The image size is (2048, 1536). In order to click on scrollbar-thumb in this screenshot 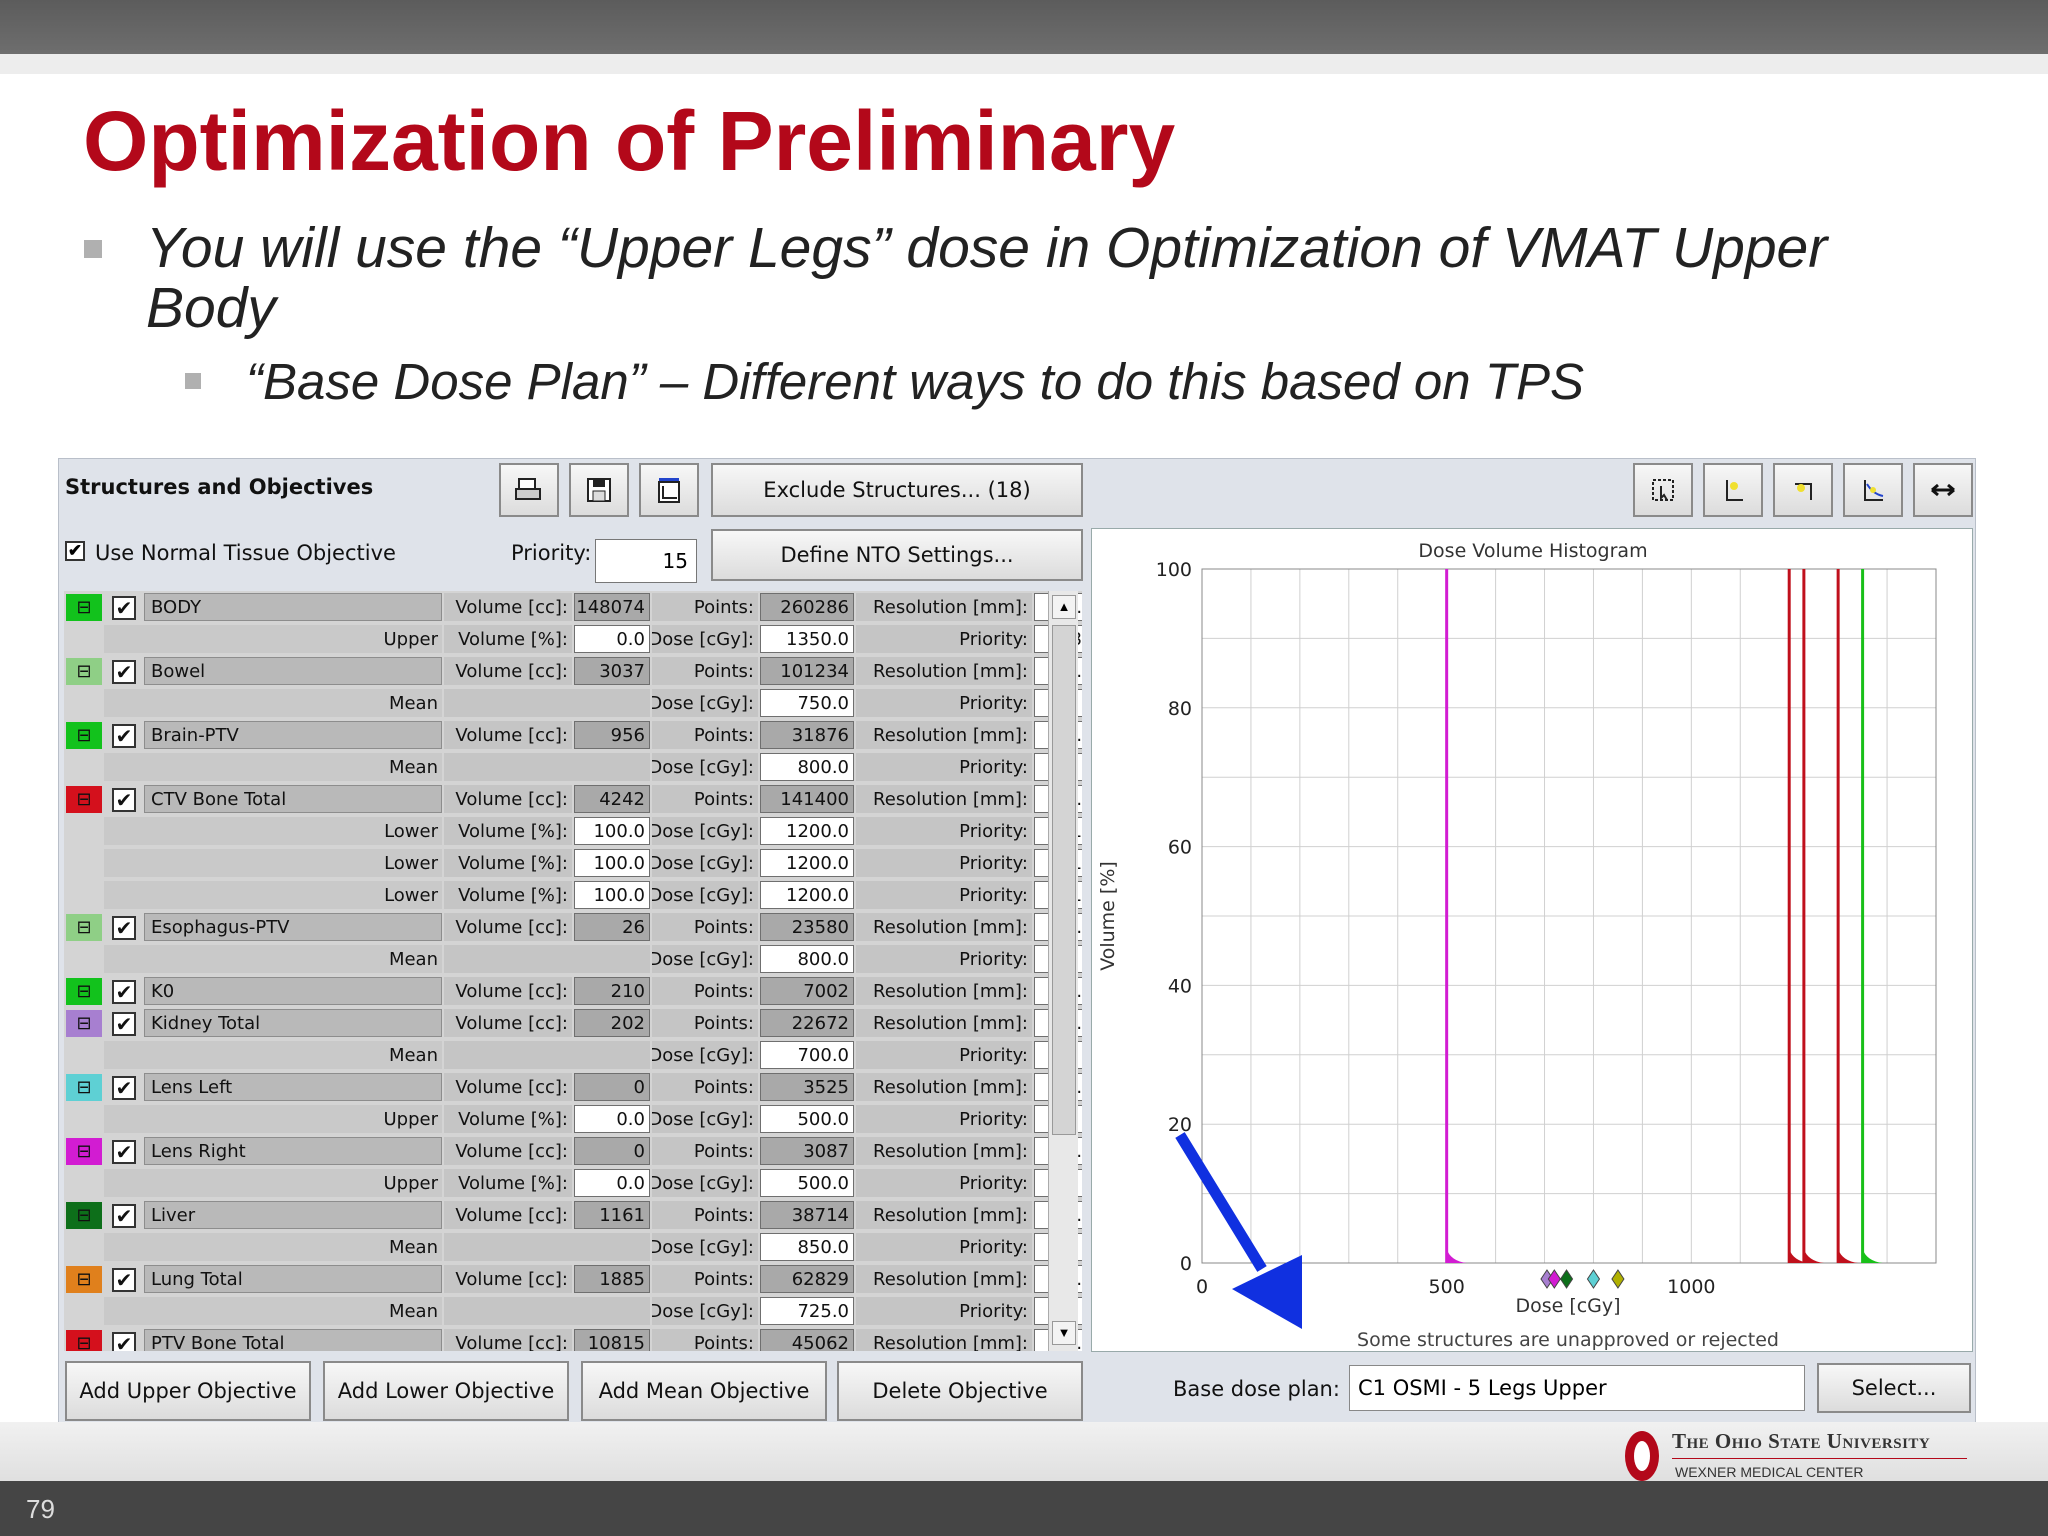, I will do `click(1064, 880)`.